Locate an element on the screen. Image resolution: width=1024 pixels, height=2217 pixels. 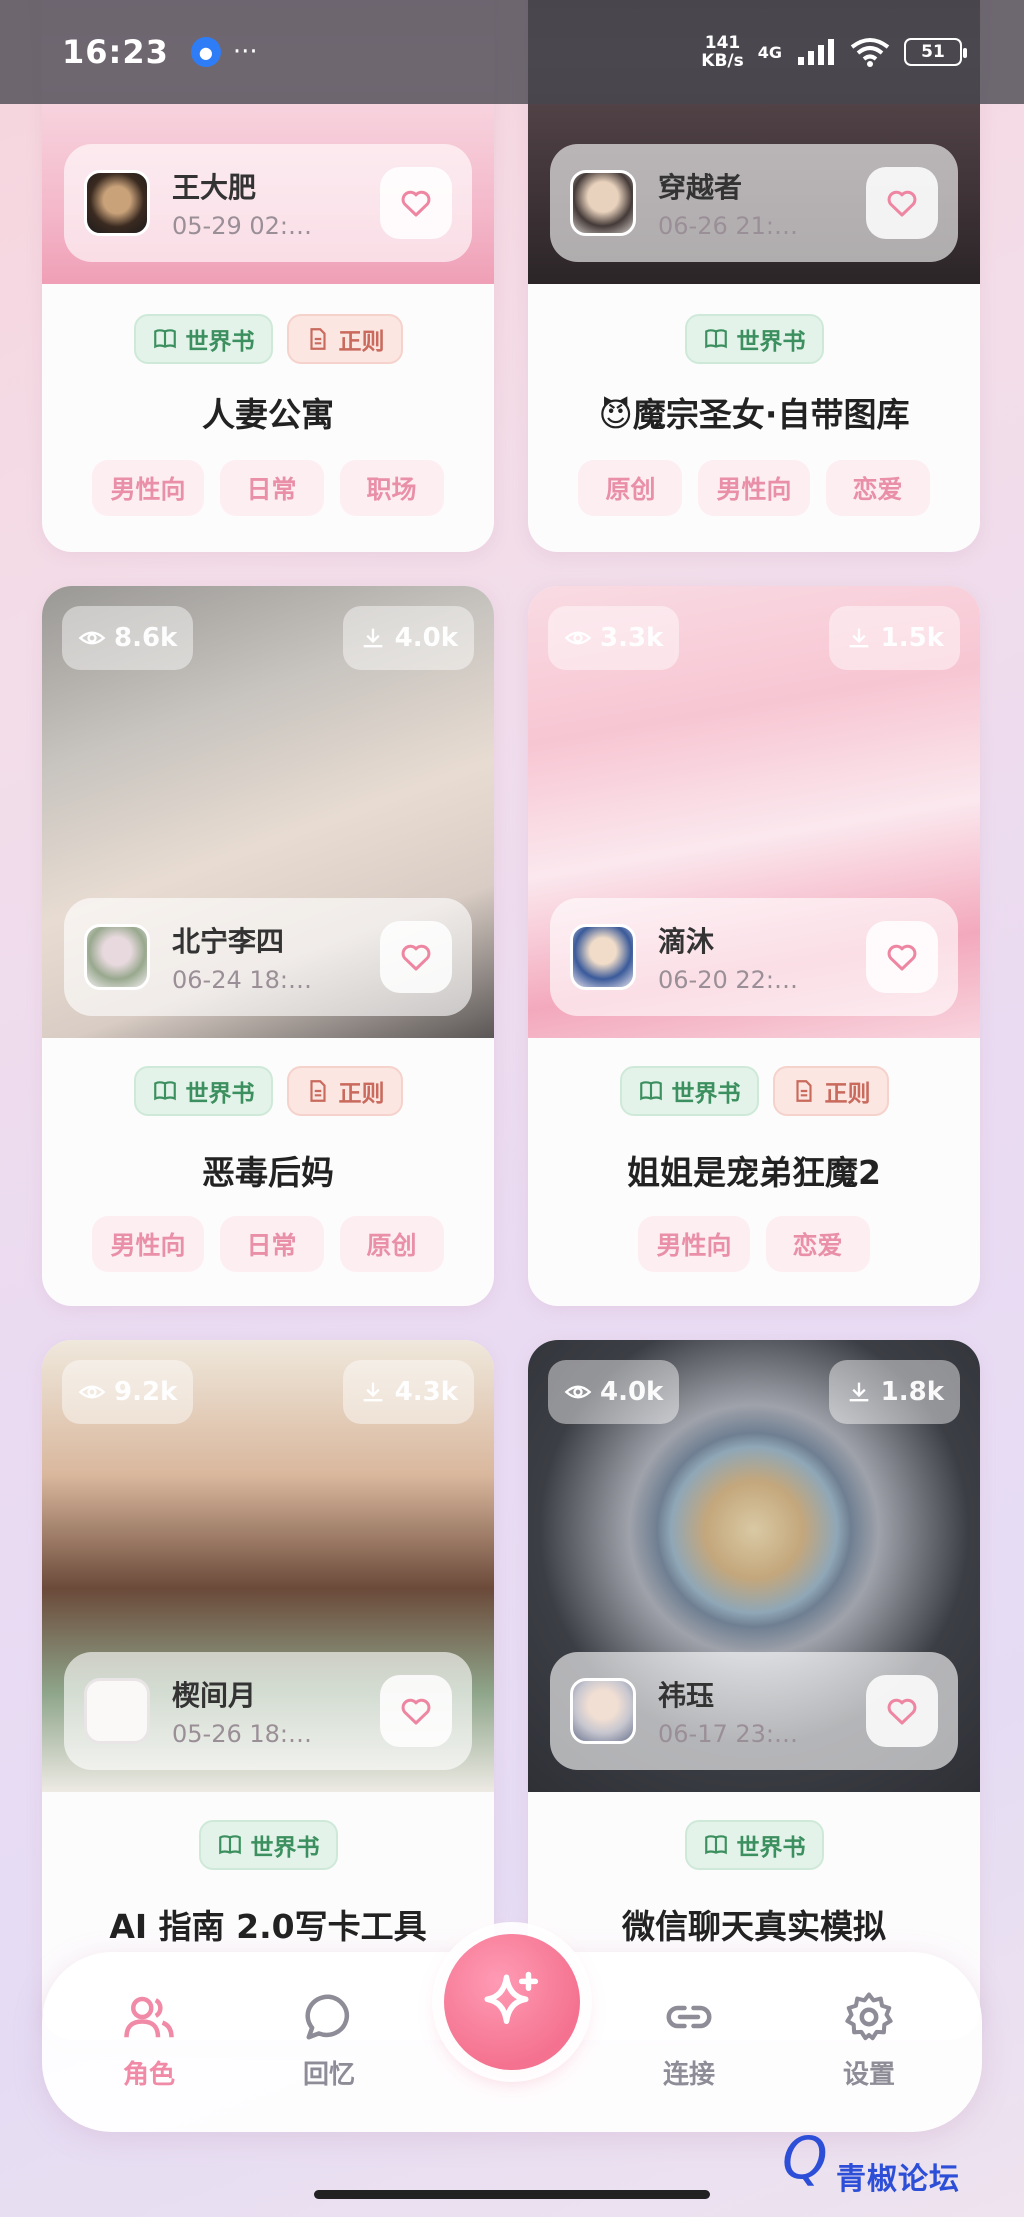
users-icon is located at coordinates (149, 2017).